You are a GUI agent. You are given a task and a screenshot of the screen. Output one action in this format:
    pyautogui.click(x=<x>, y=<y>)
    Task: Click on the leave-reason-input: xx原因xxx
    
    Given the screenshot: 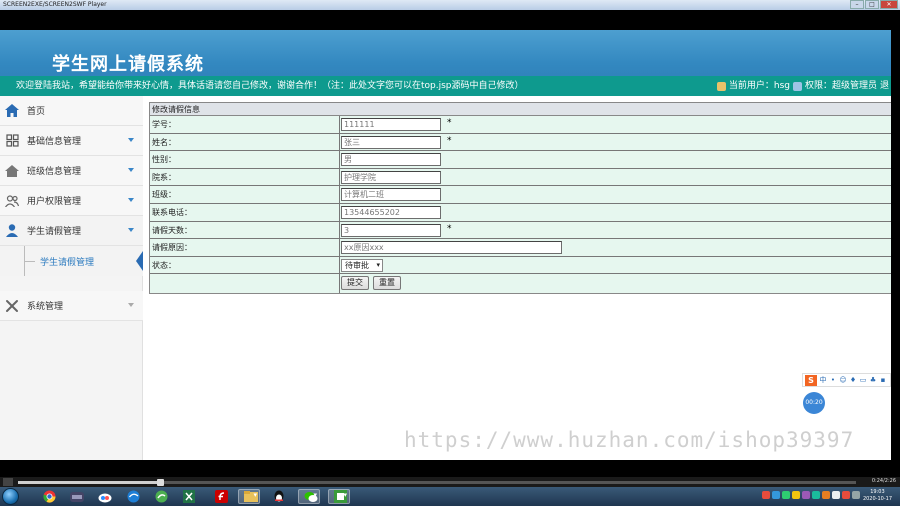 What is the action you would take?
    pyautogui.click(x=451, y=248)
    